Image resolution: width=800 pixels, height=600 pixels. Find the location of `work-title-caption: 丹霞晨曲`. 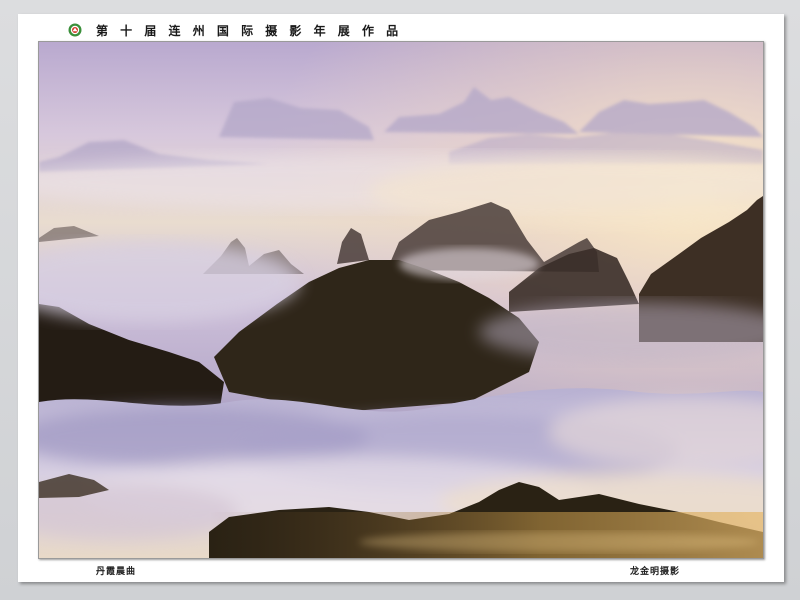

work-title-caption: 丹霞晨曲 is located at coordinates (116, 572).